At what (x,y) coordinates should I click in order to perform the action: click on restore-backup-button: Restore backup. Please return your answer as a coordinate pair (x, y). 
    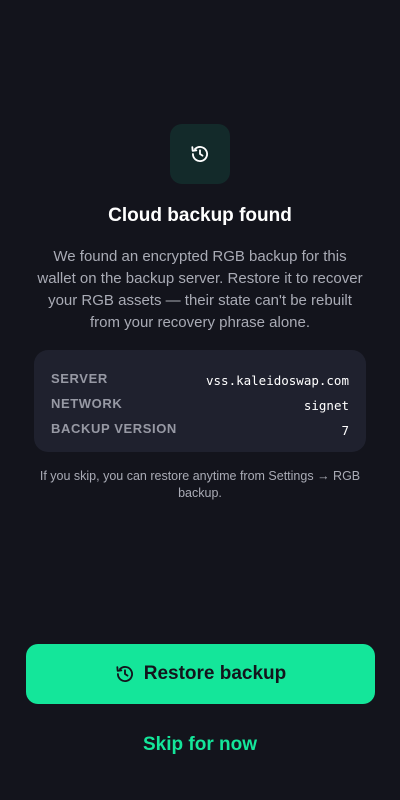
    Looking at the image, I should click on (200, 674).